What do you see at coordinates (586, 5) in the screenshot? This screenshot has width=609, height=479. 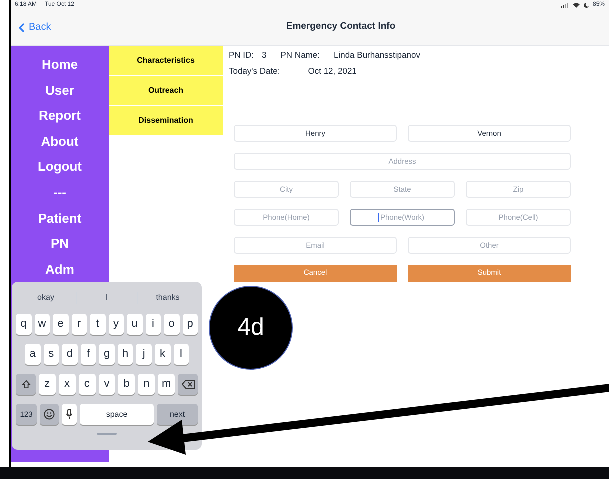 I see `moon-icon` at bounding box center [586, 5].